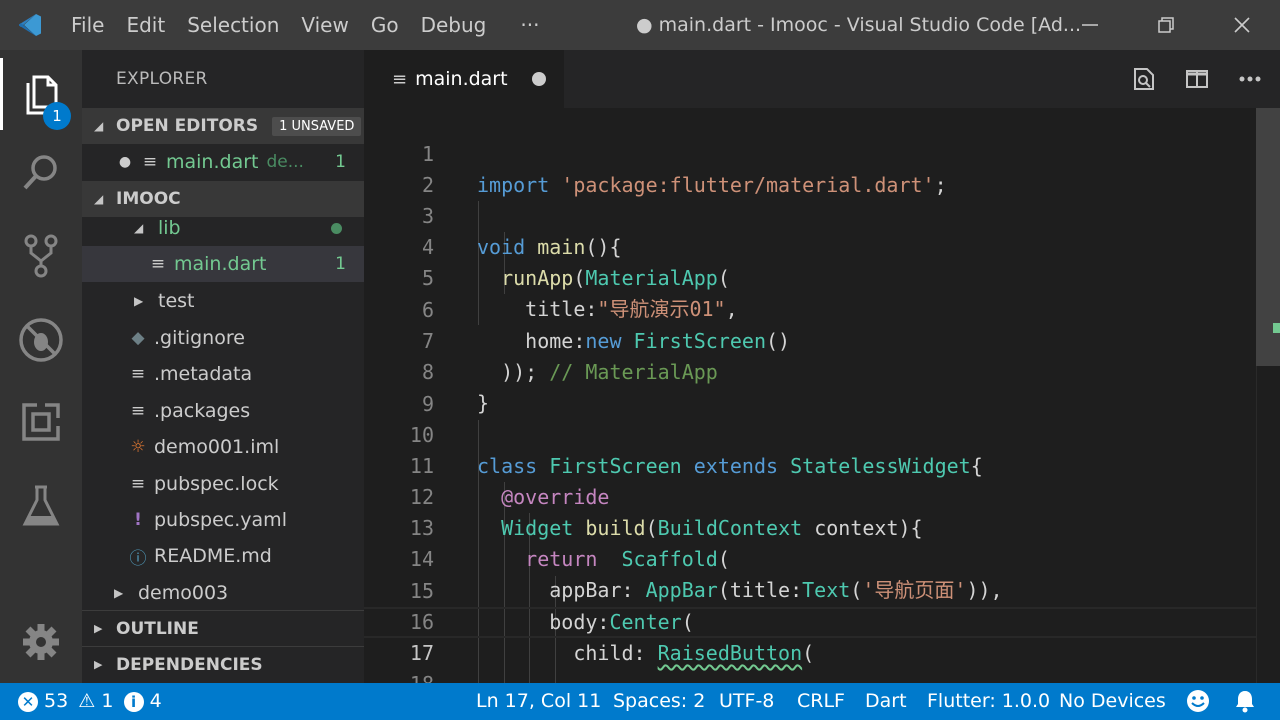 Image resolution: width=1280 pixels, height=720 pixels. I want to click on debug-activity, so click(41, 340).